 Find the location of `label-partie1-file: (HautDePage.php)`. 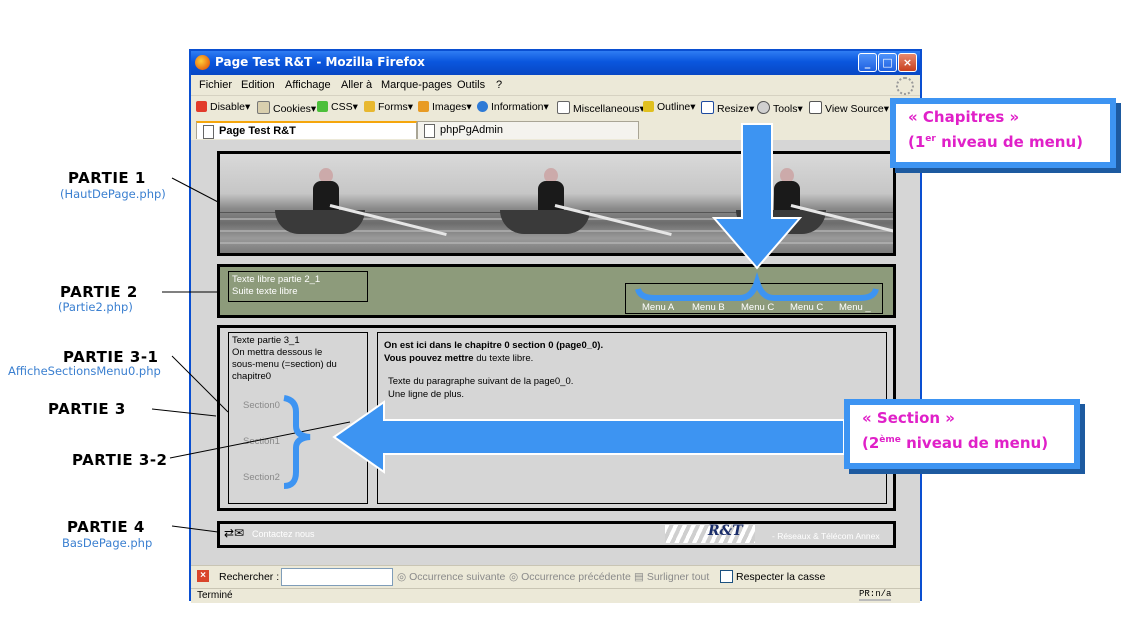

label-partie1-file: (HautDePage.php) is located at coordinates (113, 194).